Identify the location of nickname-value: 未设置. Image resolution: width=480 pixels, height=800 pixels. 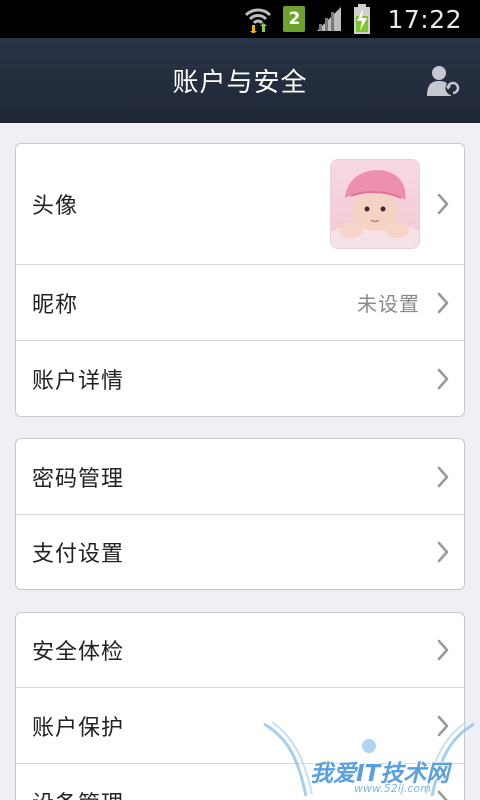
(388, 304).